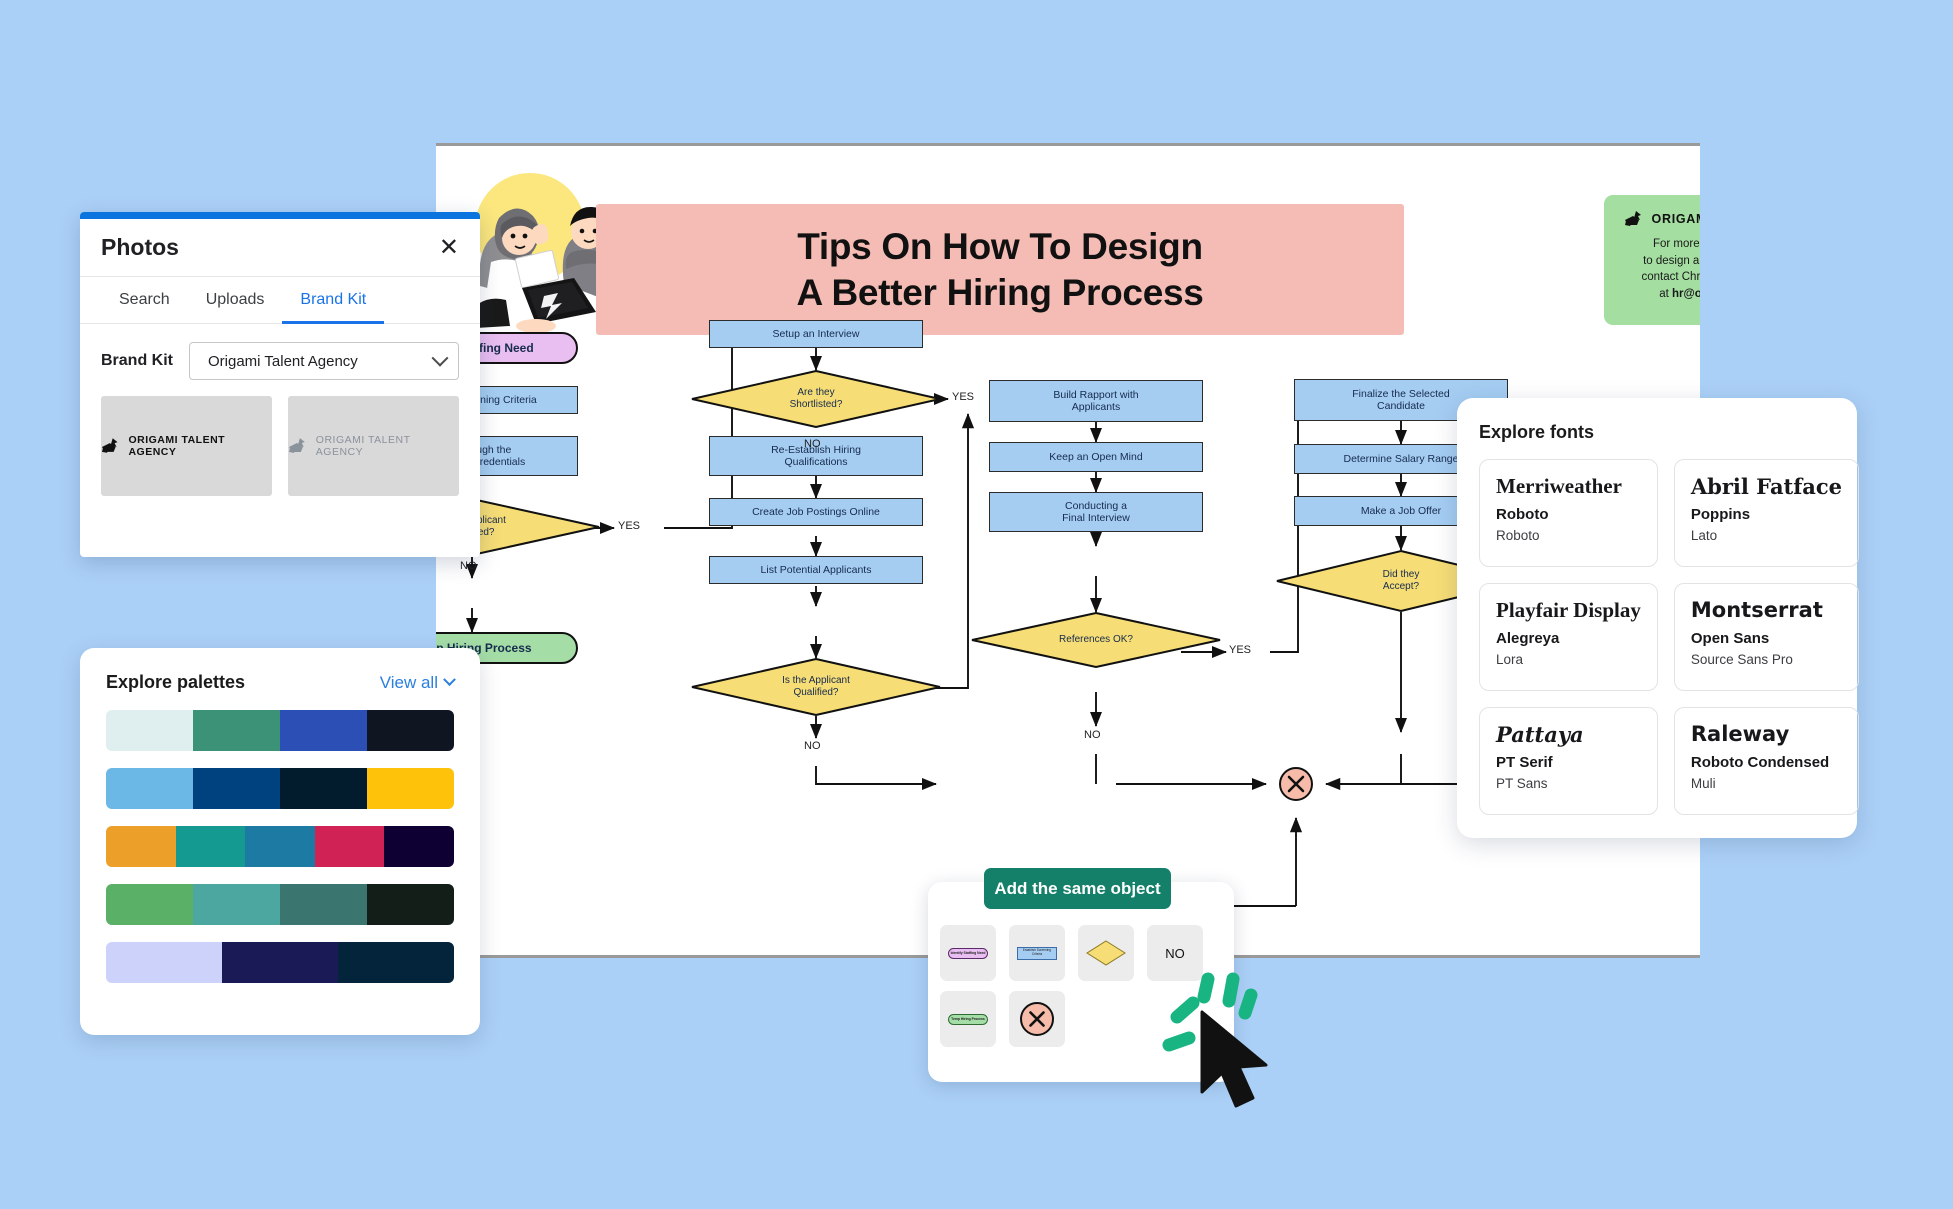  Describe the element at coordinates (1730, 638) in the screenshot. I see `font-card-secondary: Open Sans` at that location.